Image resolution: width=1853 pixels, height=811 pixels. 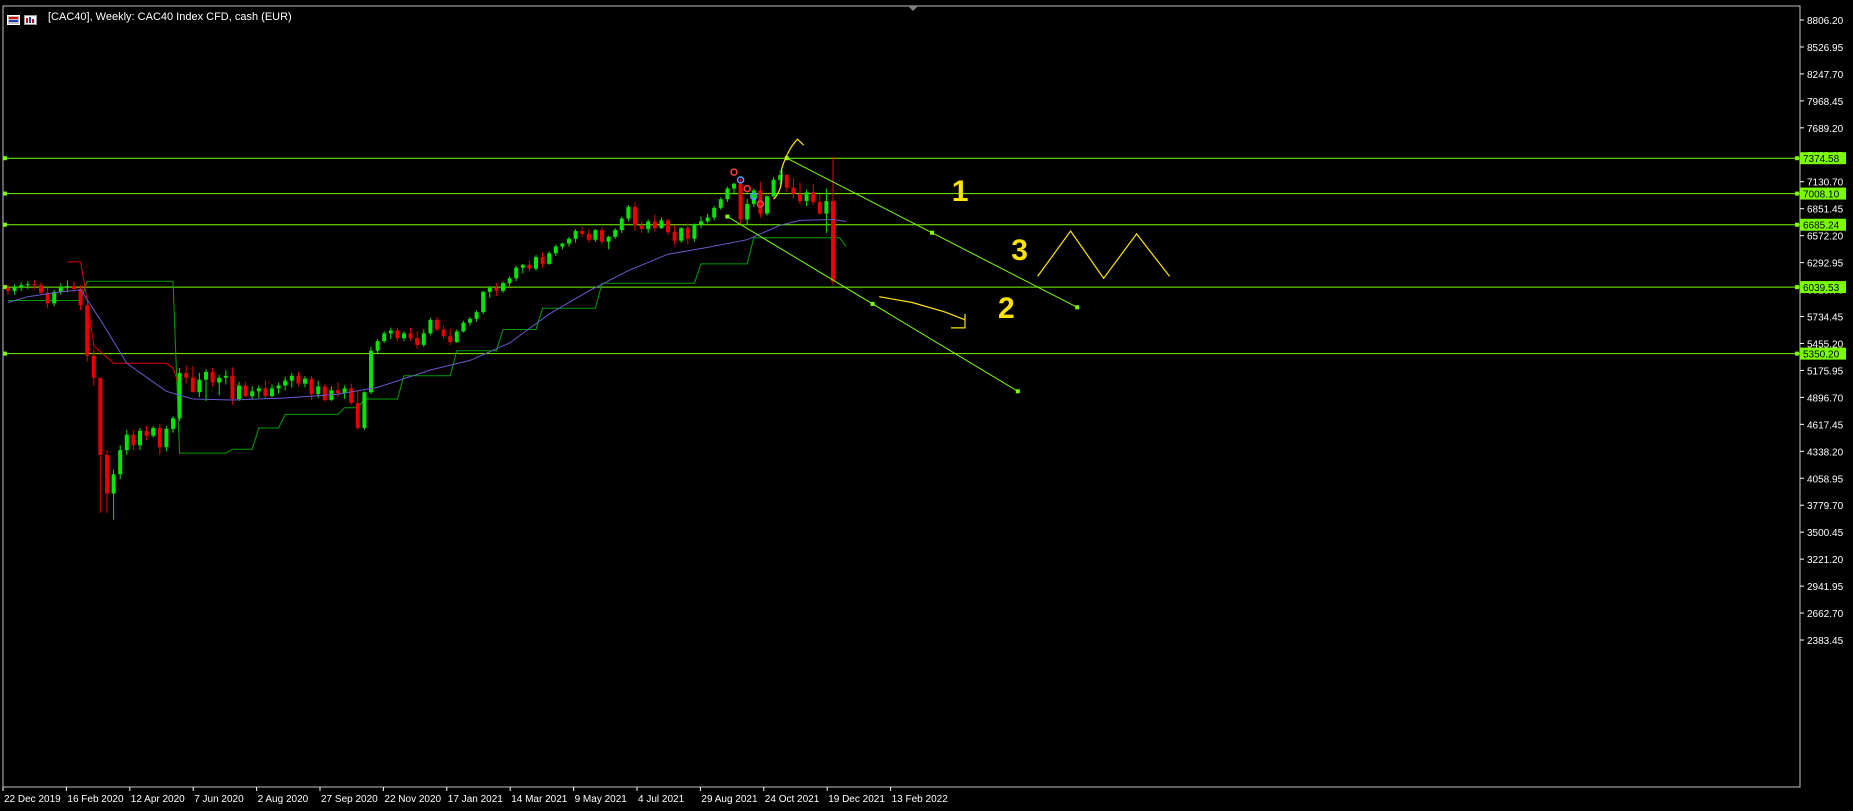 What do you see at coordinates (1825, 75) in the screenshot?
I see `y-tick-label: 8247.70` at bounding box center [1825, 75].